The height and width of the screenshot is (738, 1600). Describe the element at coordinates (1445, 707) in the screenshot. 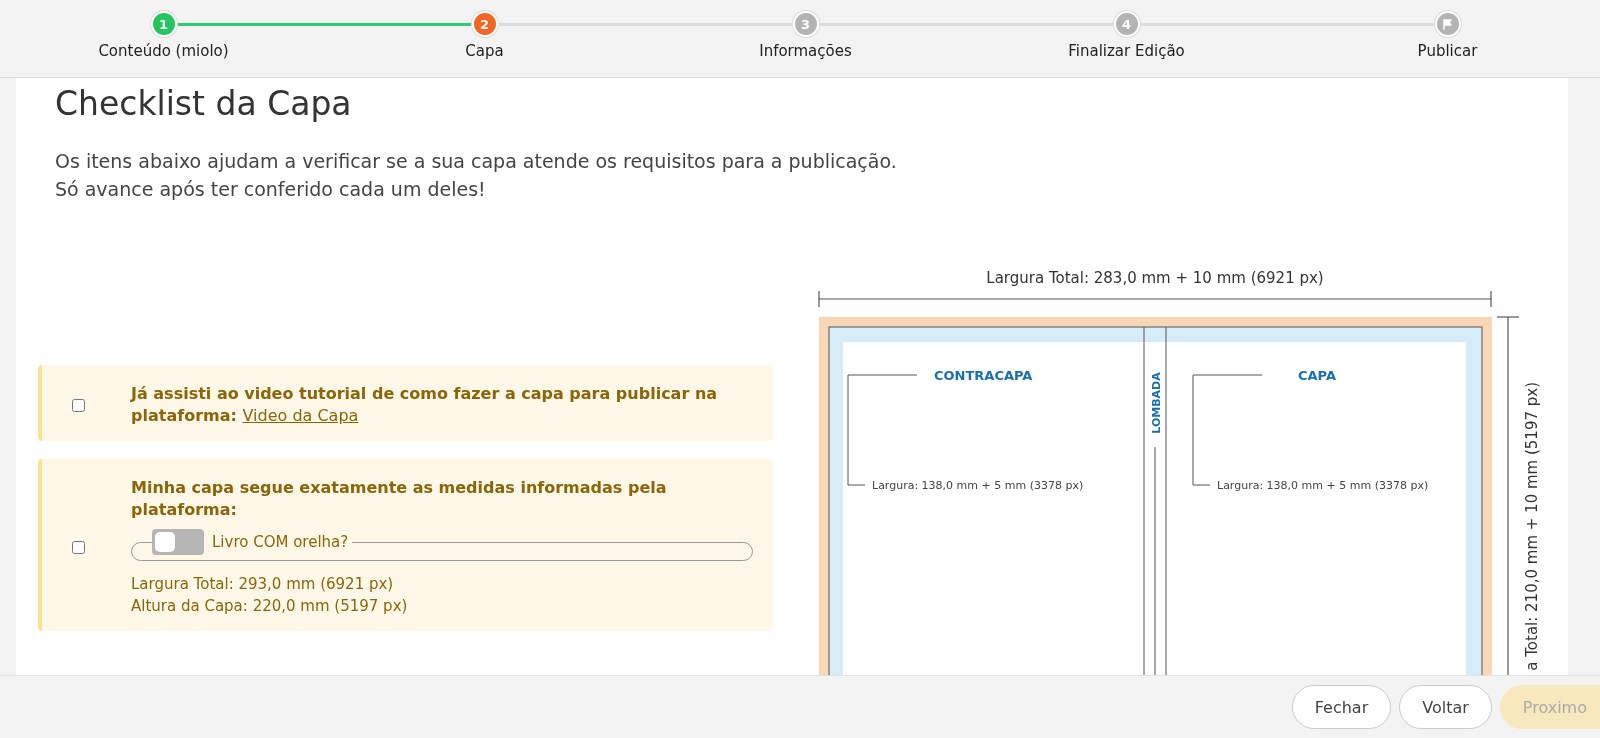

I see `footer-button: Voltar` at that location.